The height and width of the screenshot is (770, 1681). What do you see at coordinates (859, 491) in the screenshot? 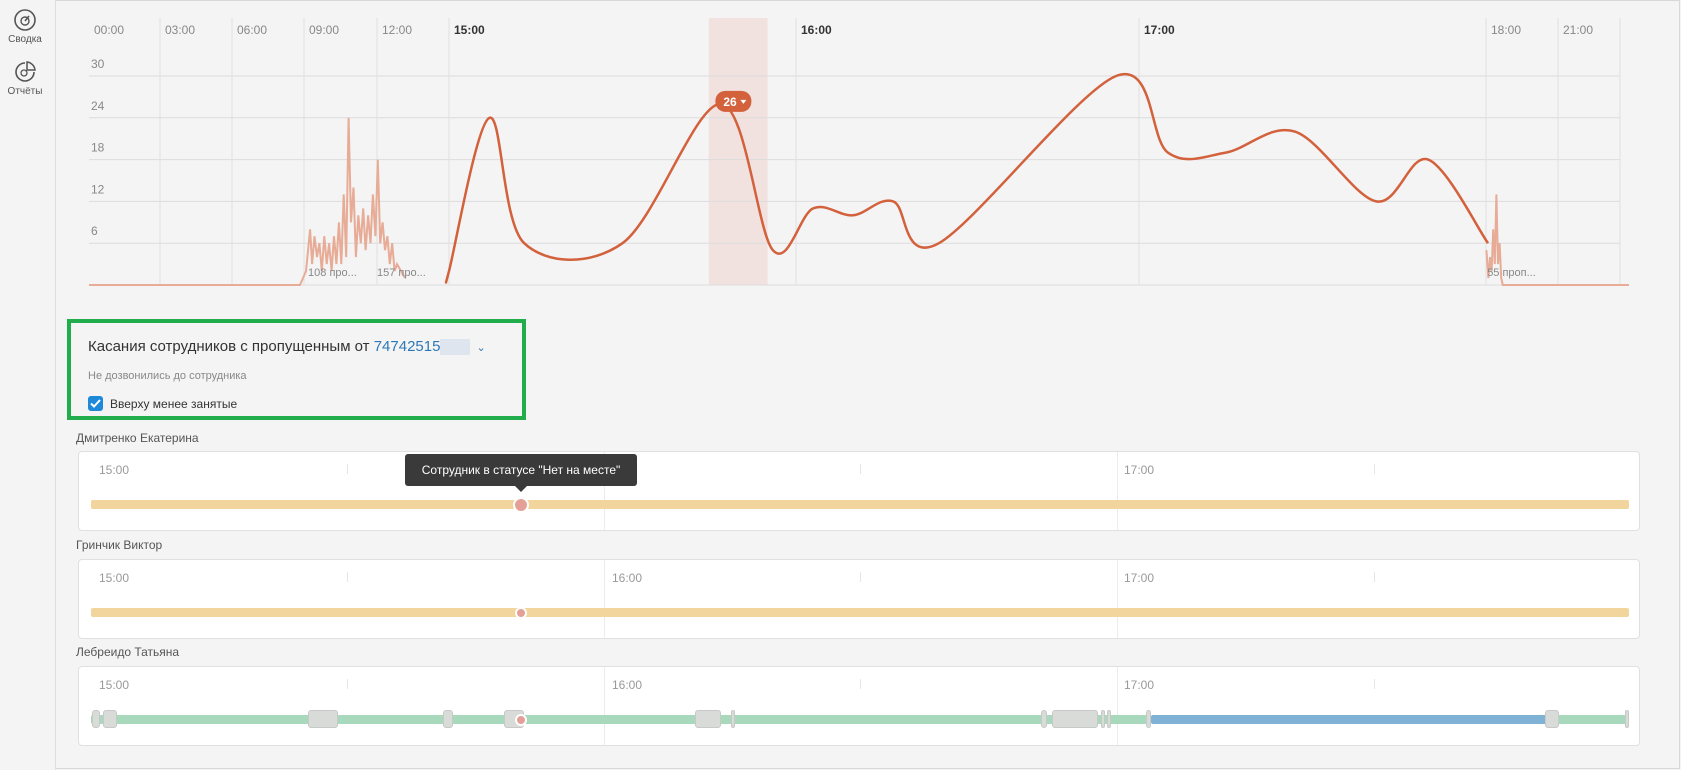
I see `employee-timeline-card: 15:00 17:00` at bounding box center [859, 491].